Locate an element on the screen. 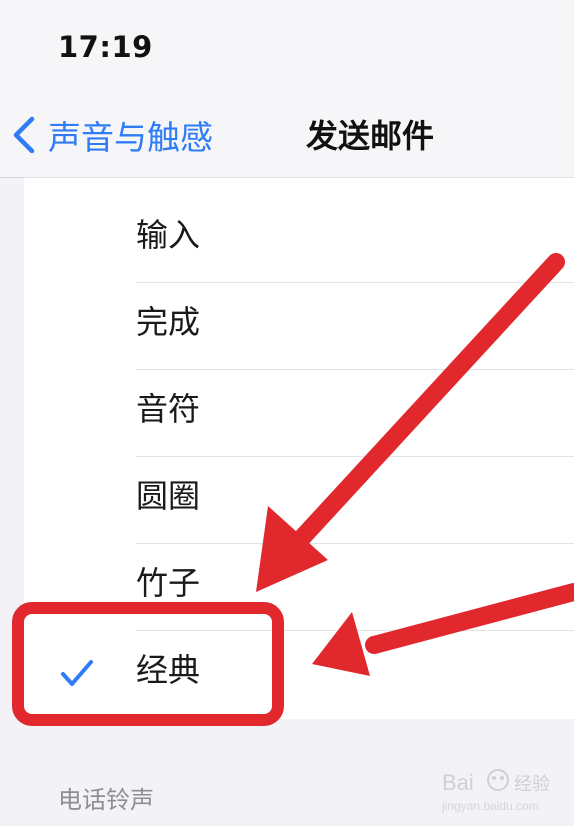 Image resolution: width=574 pixels, height=826 pixels. sound-option-bamboo: 竹子 is located at coordinates (355, 586).